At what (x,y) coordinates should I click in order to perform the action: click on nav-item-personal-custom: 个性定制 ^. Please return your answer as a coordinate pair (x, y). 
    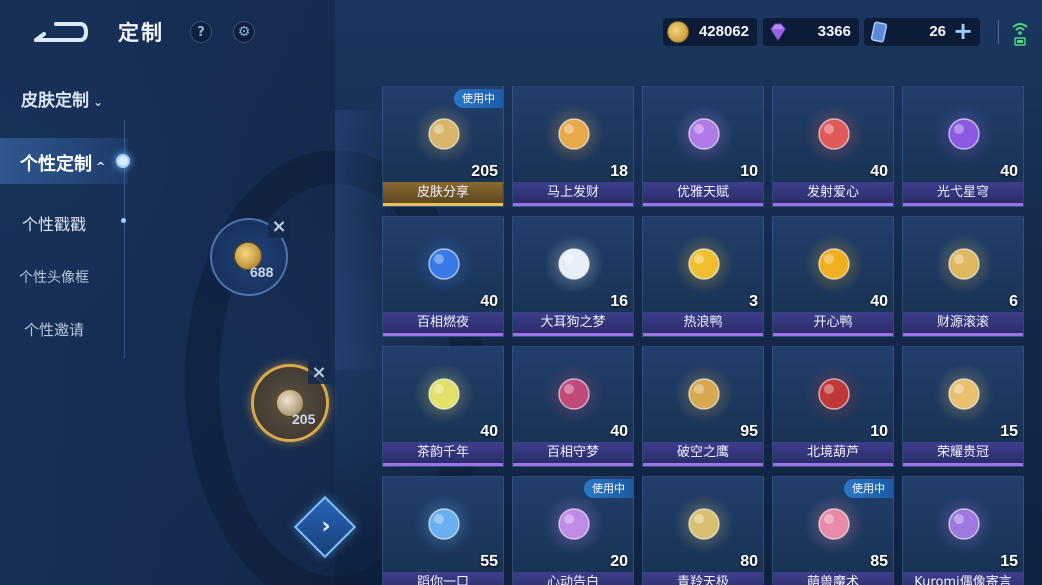
    Looking at the image, I should click on (64, 161).